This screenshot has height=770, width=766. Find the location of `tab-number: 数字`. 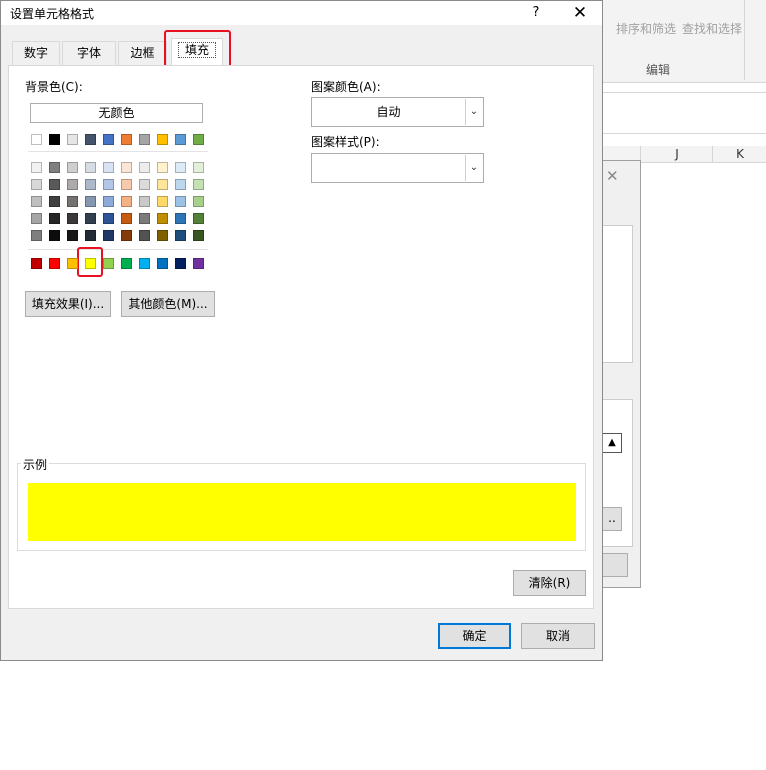

tab-number: 数字 is located at coordinates (36, 53).